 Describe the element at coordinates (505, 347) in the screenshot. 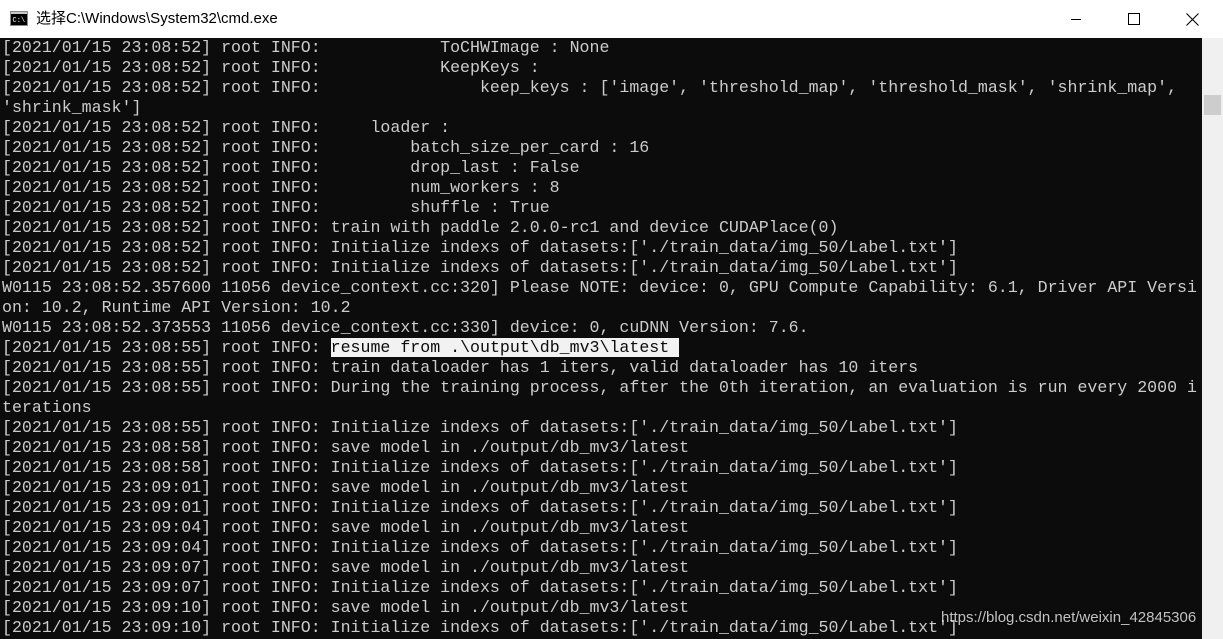

I see `selected-text: resume from .\output\db_mv3\latest` at that location.